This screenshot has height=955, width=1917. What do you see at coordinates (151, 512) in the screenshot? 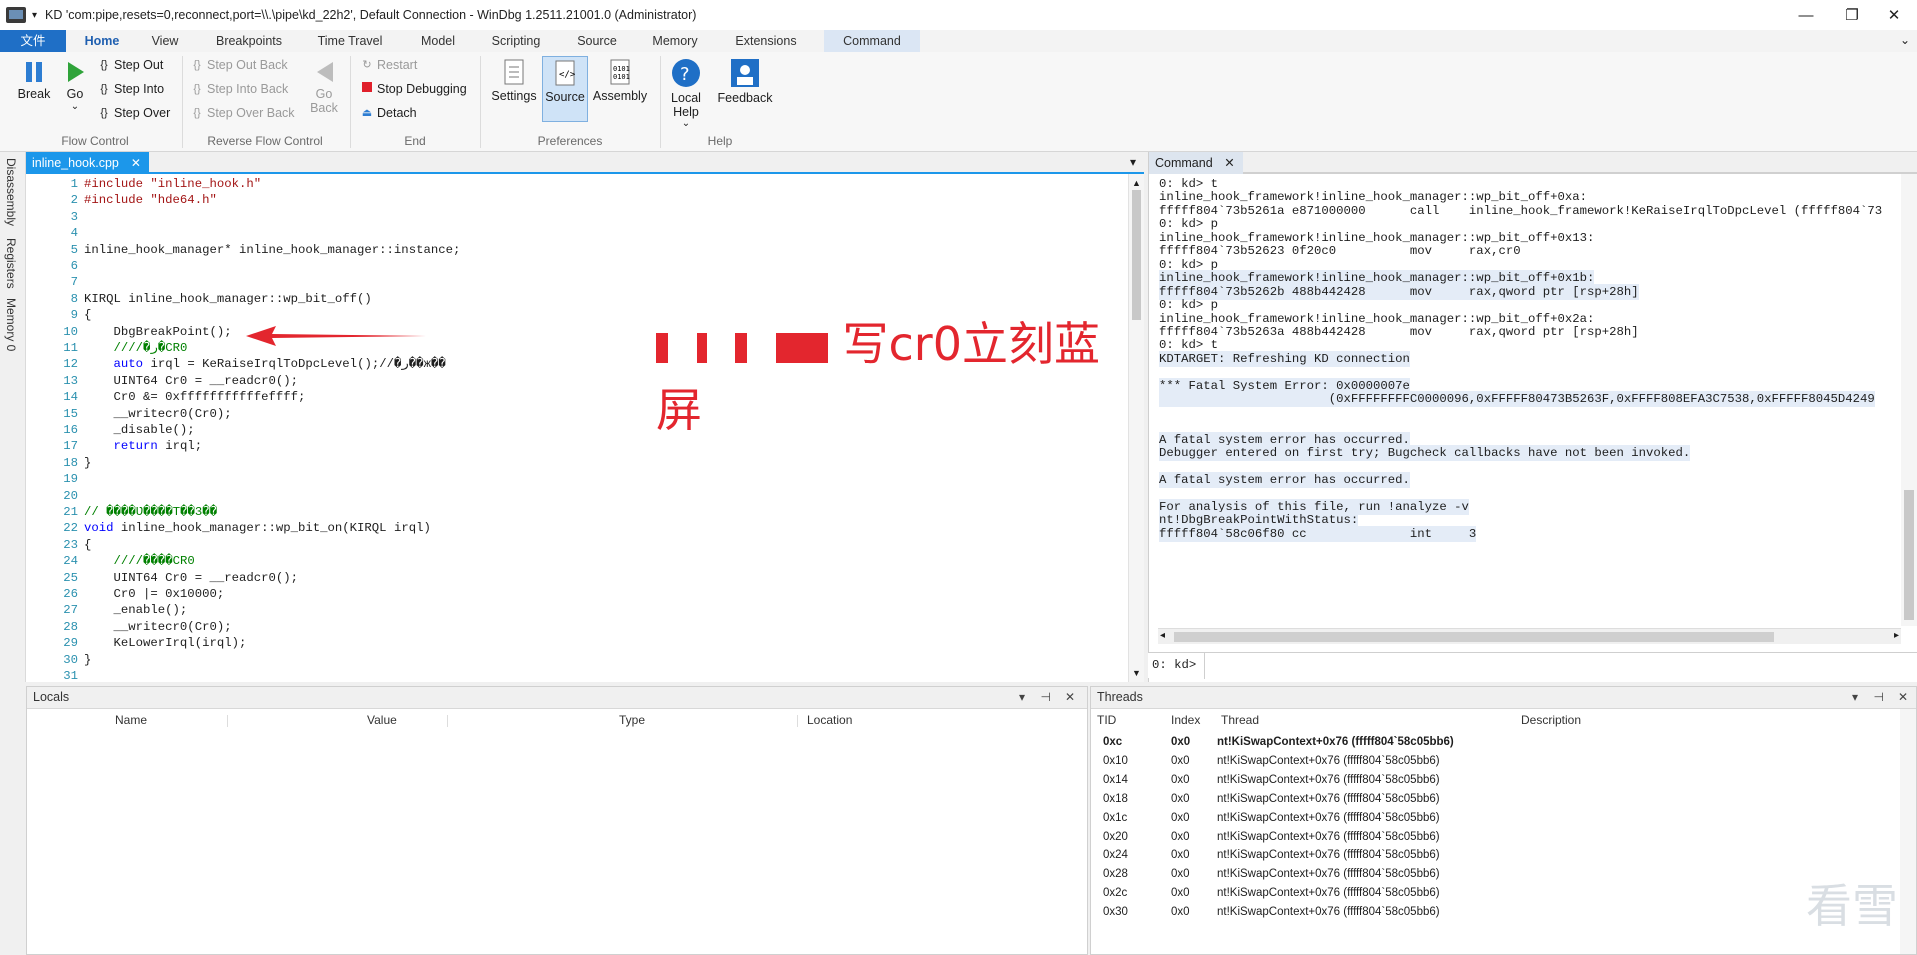
I see `code-text: // ����Ʋ����T��3��` at bounding box center [151, 512].